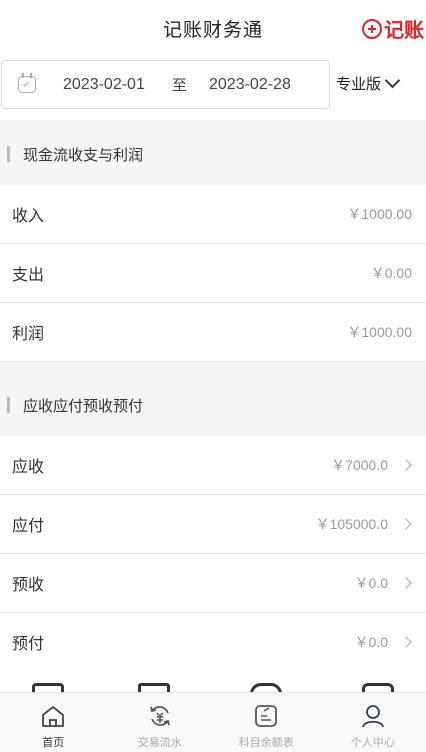 Image resolution: width=426 pixels, height=752 pixels. Describe the element at coordinates (83, 155) in the screenshot. I see `section-title: 现金流收支与利润` at that location.